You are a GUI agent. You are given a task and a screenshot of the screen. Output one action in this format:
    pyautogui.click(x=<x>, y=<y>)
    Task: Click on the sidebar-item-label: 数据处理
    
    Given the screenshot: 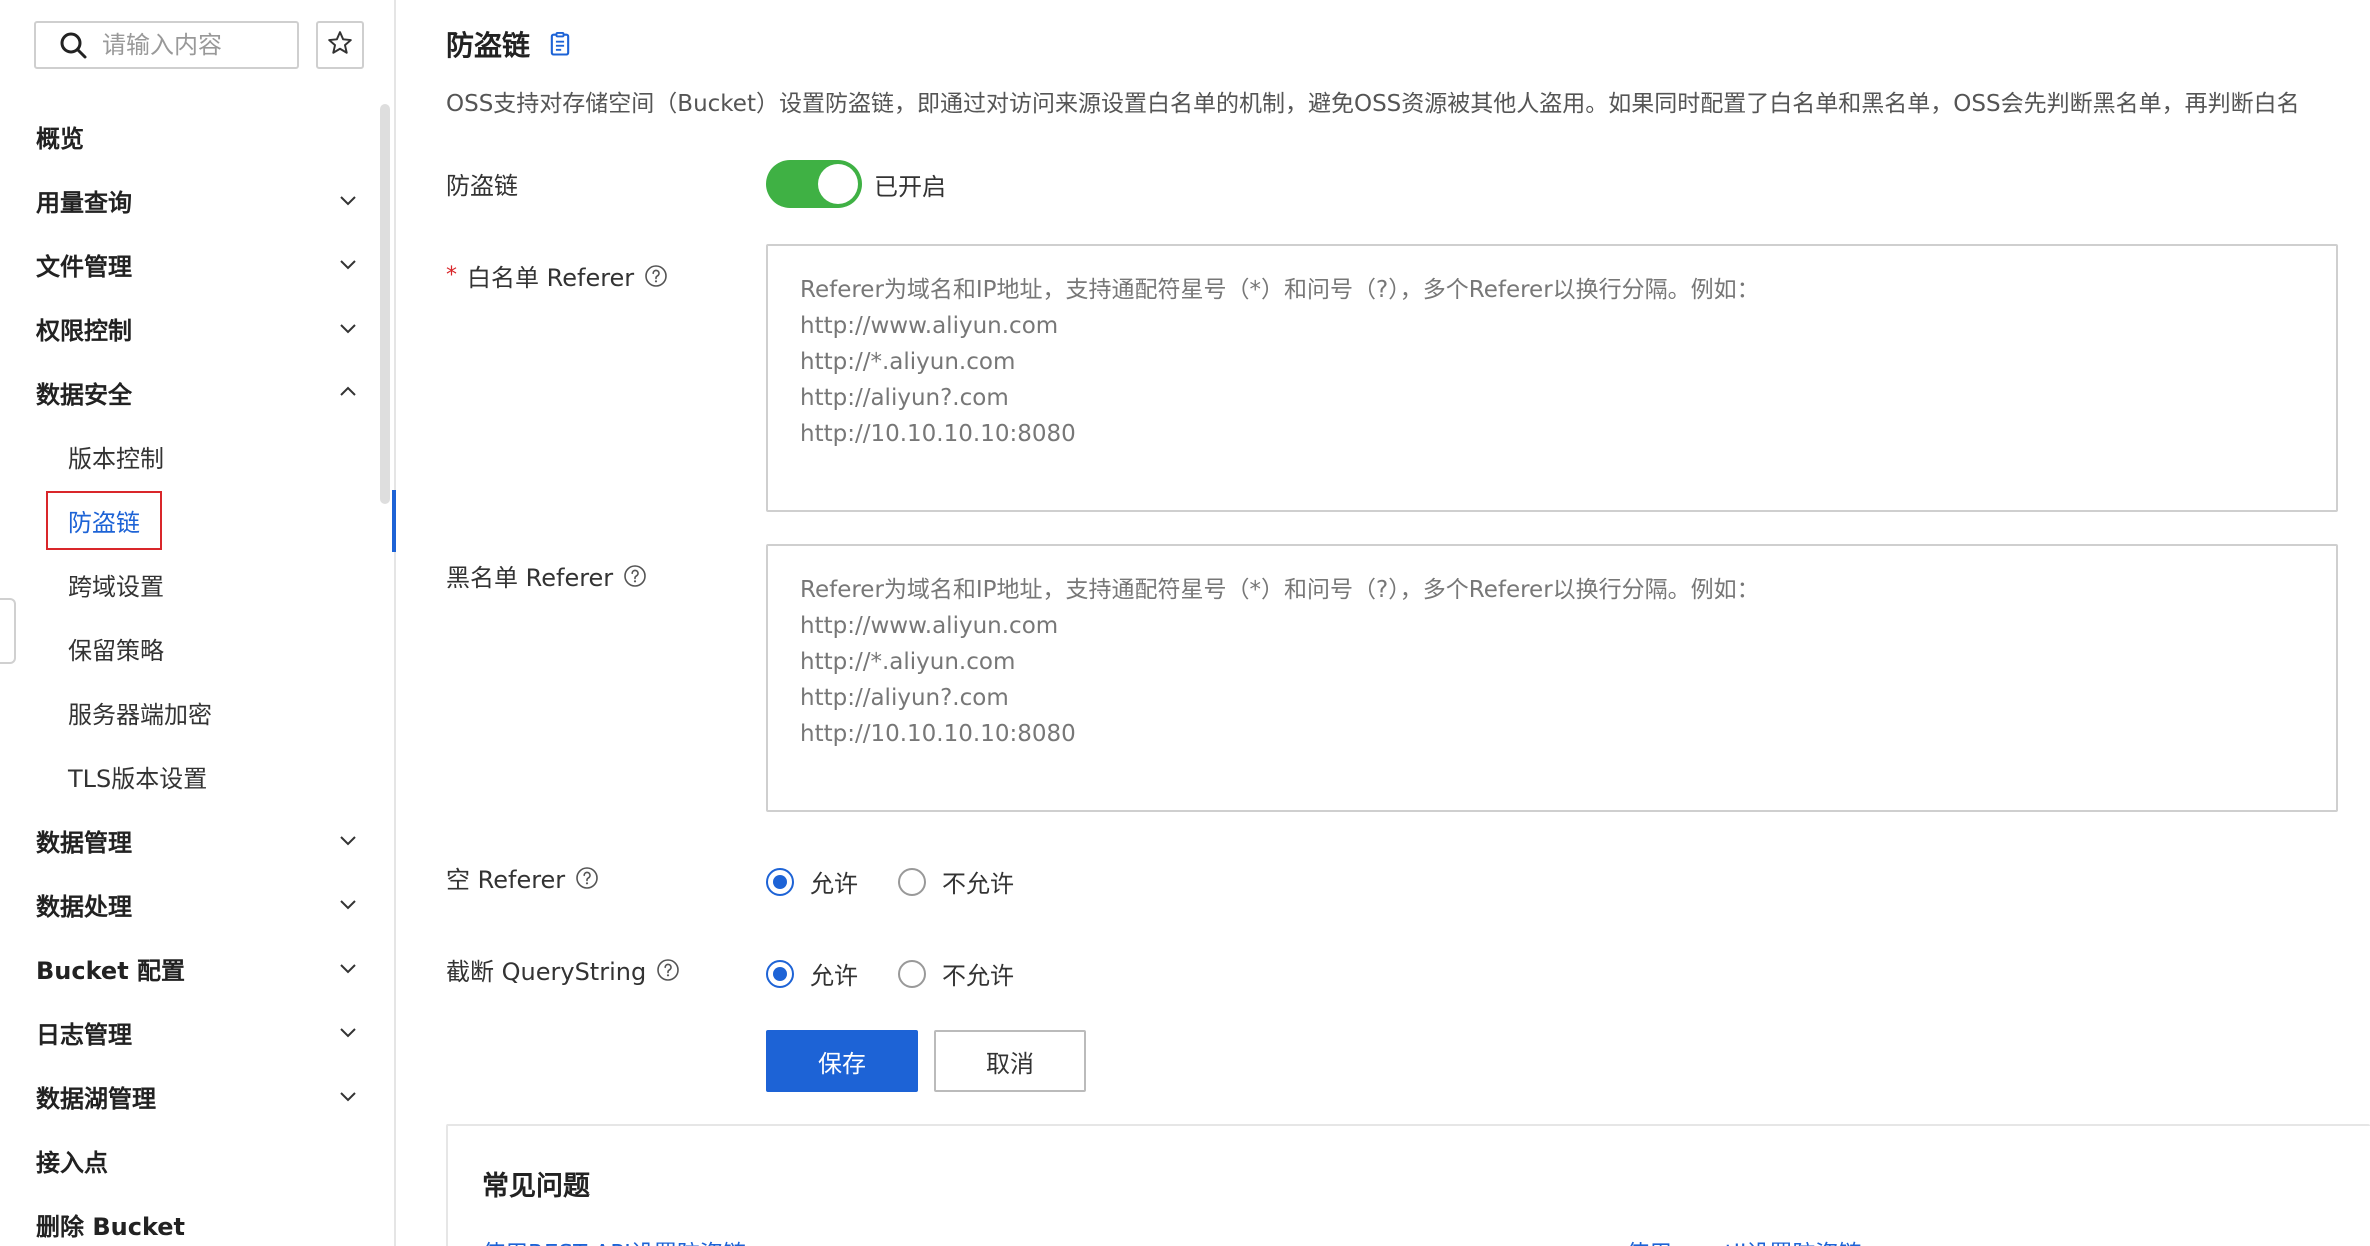 What is the action you would take?
    pyautogui.click(x=84, y=906)
    